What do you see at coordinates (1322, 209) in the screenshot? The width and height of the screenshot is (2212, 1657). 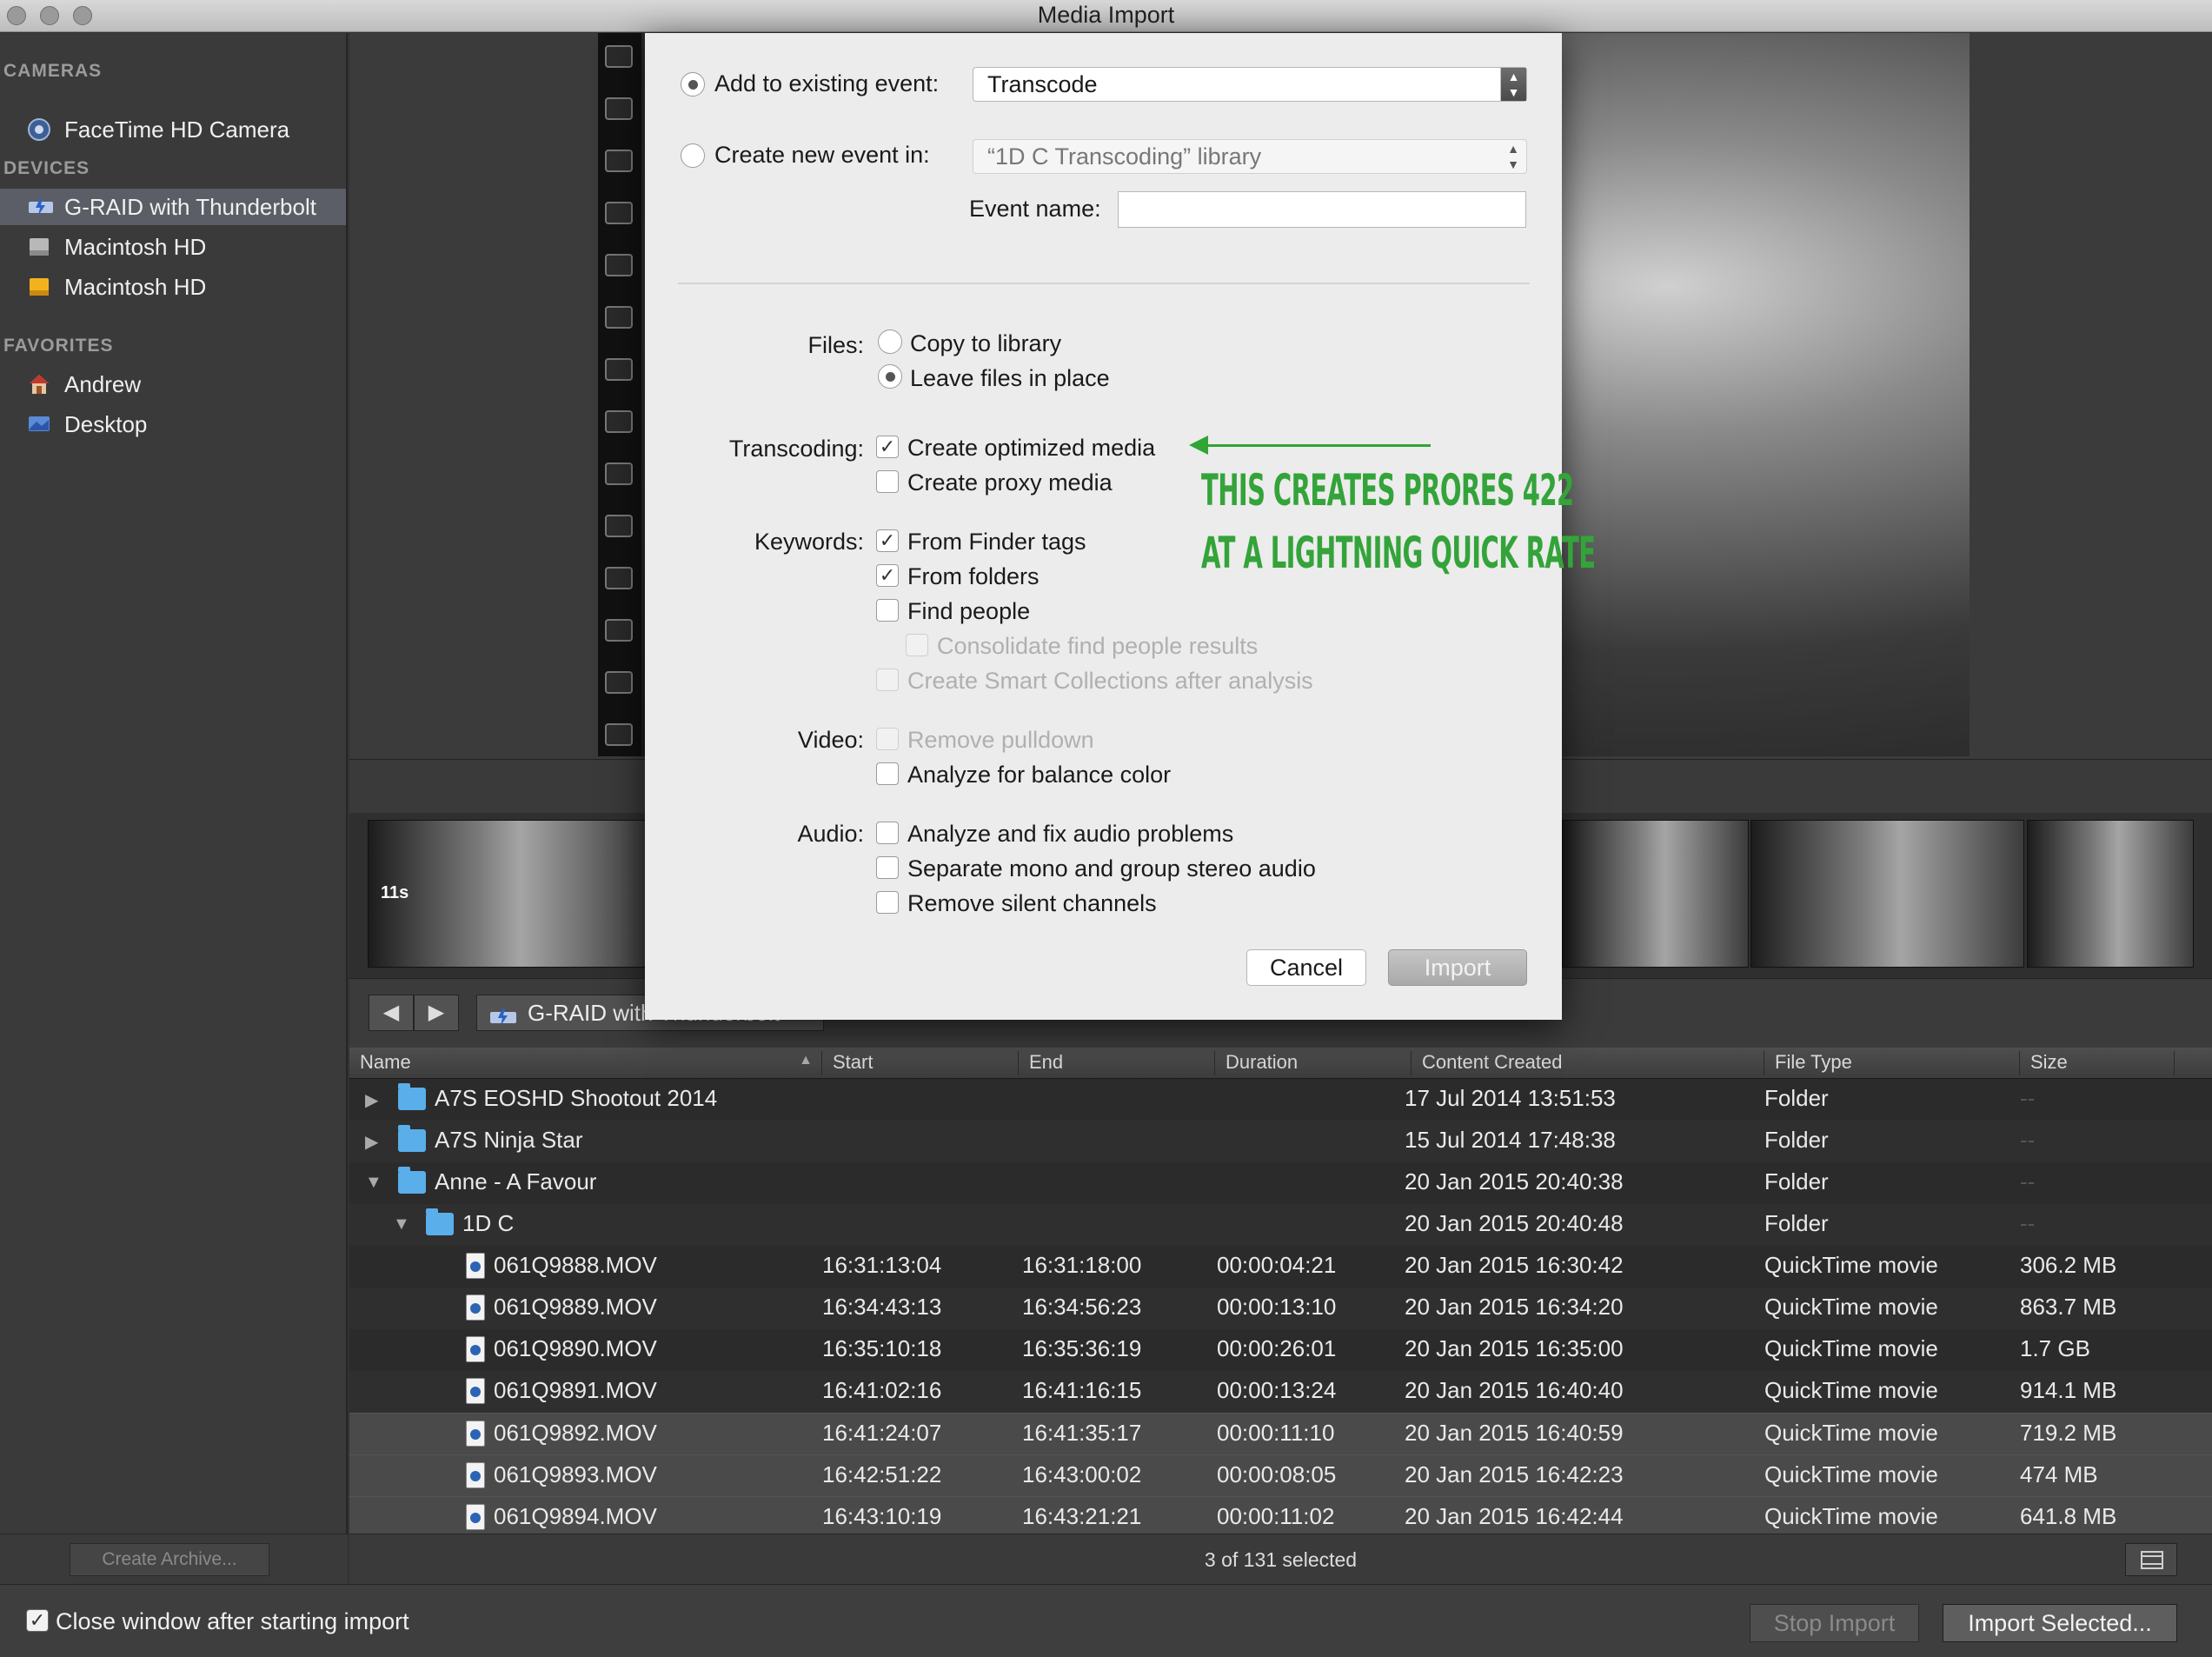 I see `event-name-field` at bounding box center [1322, 209].